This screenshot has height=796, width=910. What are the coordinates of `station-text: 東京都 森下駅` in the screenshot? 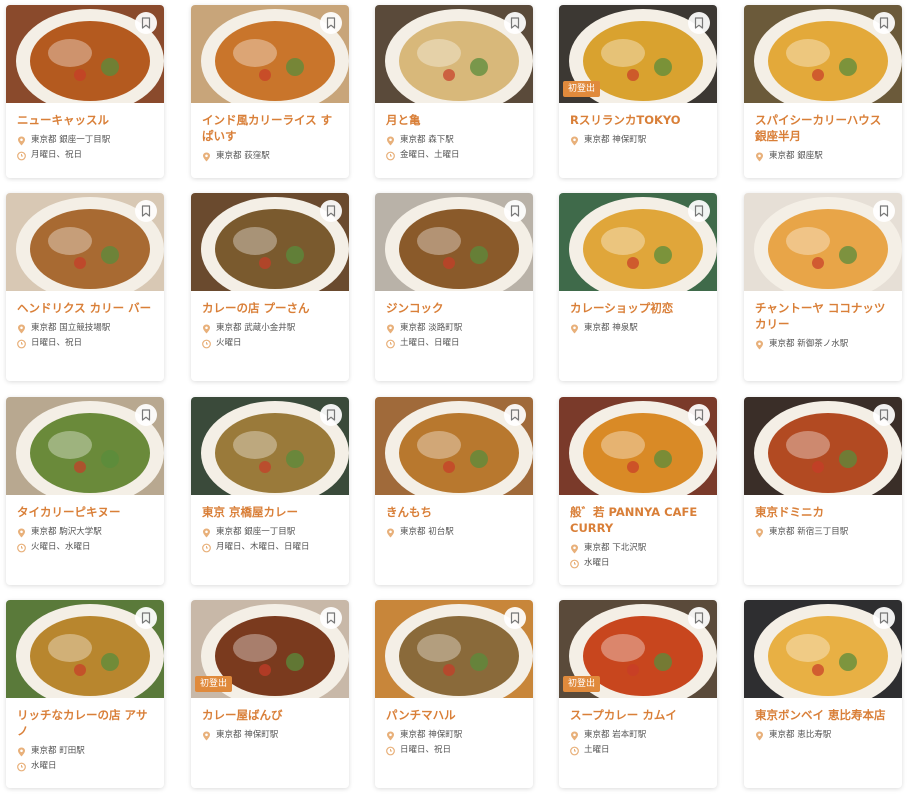 It's located at (427, 140).